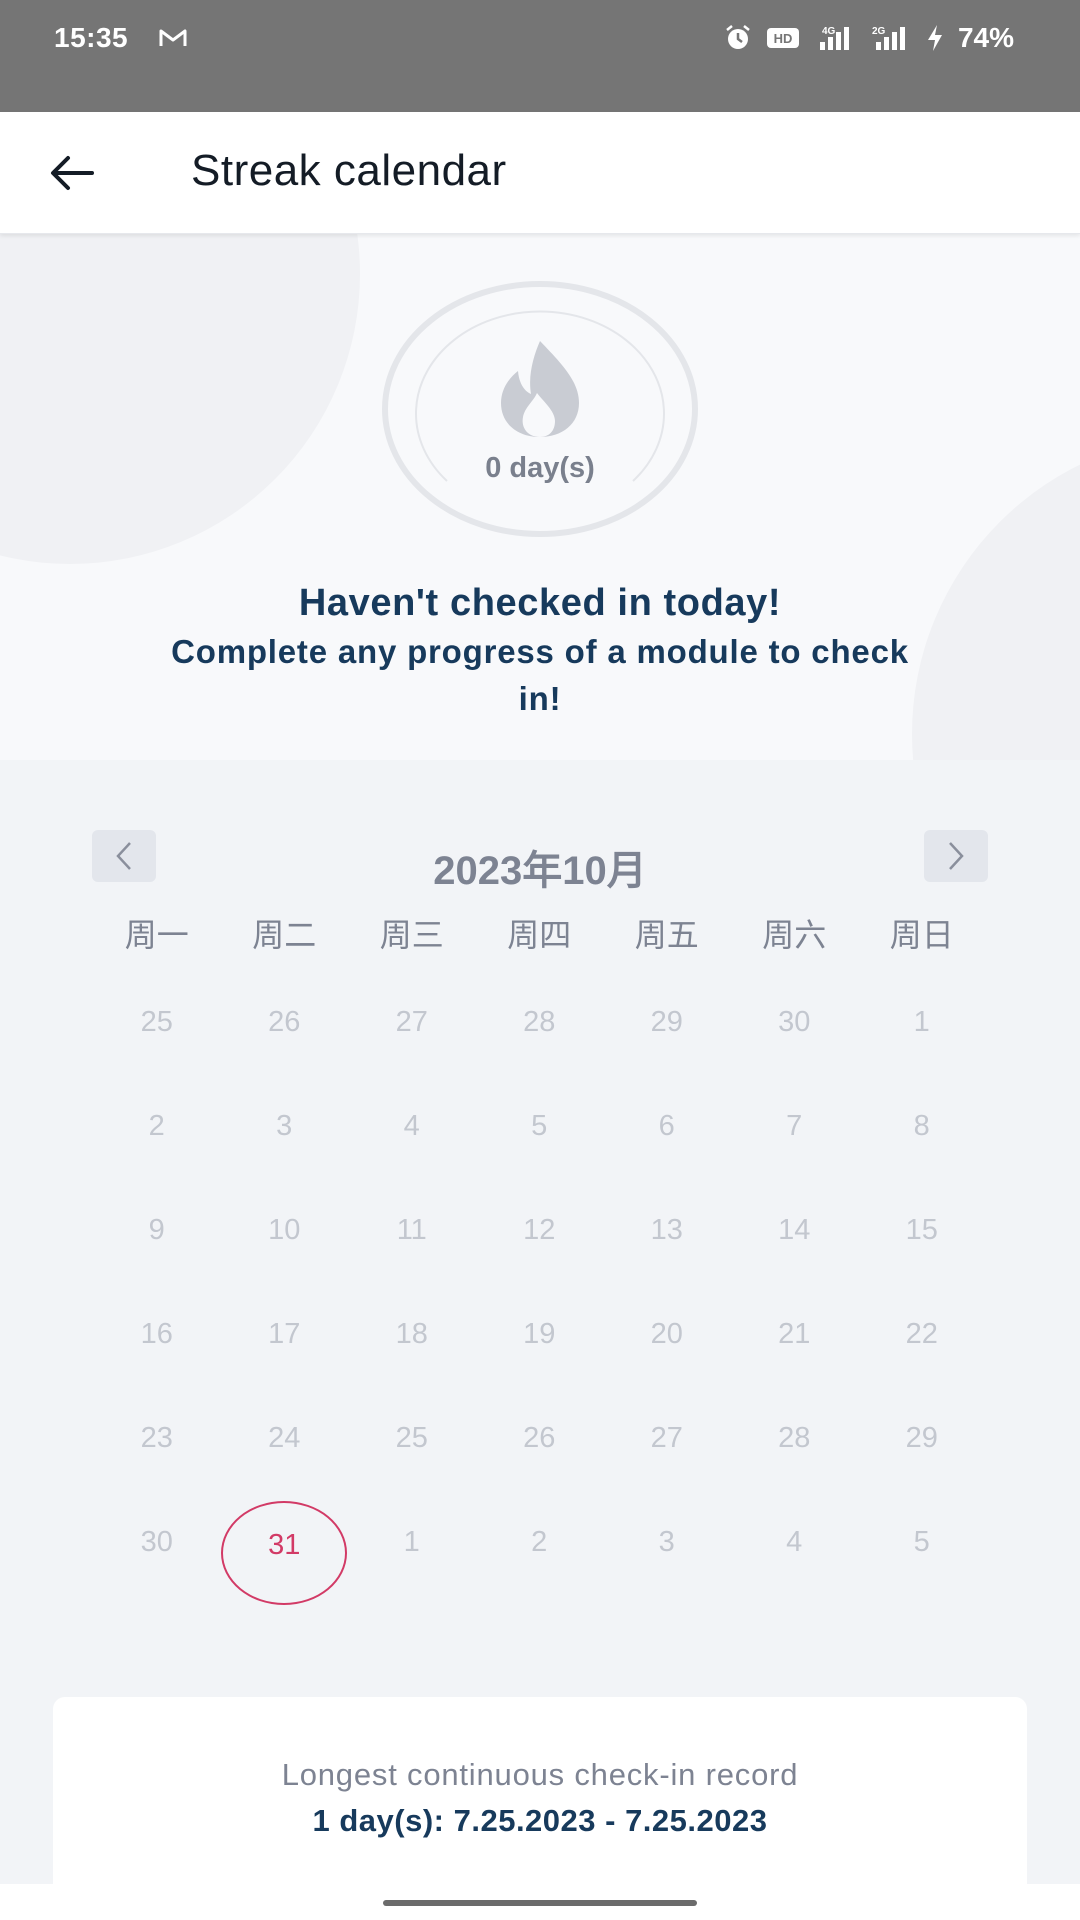 Image resolution: width=1080 pixels, height=1920 pixels. Describe the element at coordinates (540, 173) in the screenshot. I see `app-bar: Streak calendar` at that location.